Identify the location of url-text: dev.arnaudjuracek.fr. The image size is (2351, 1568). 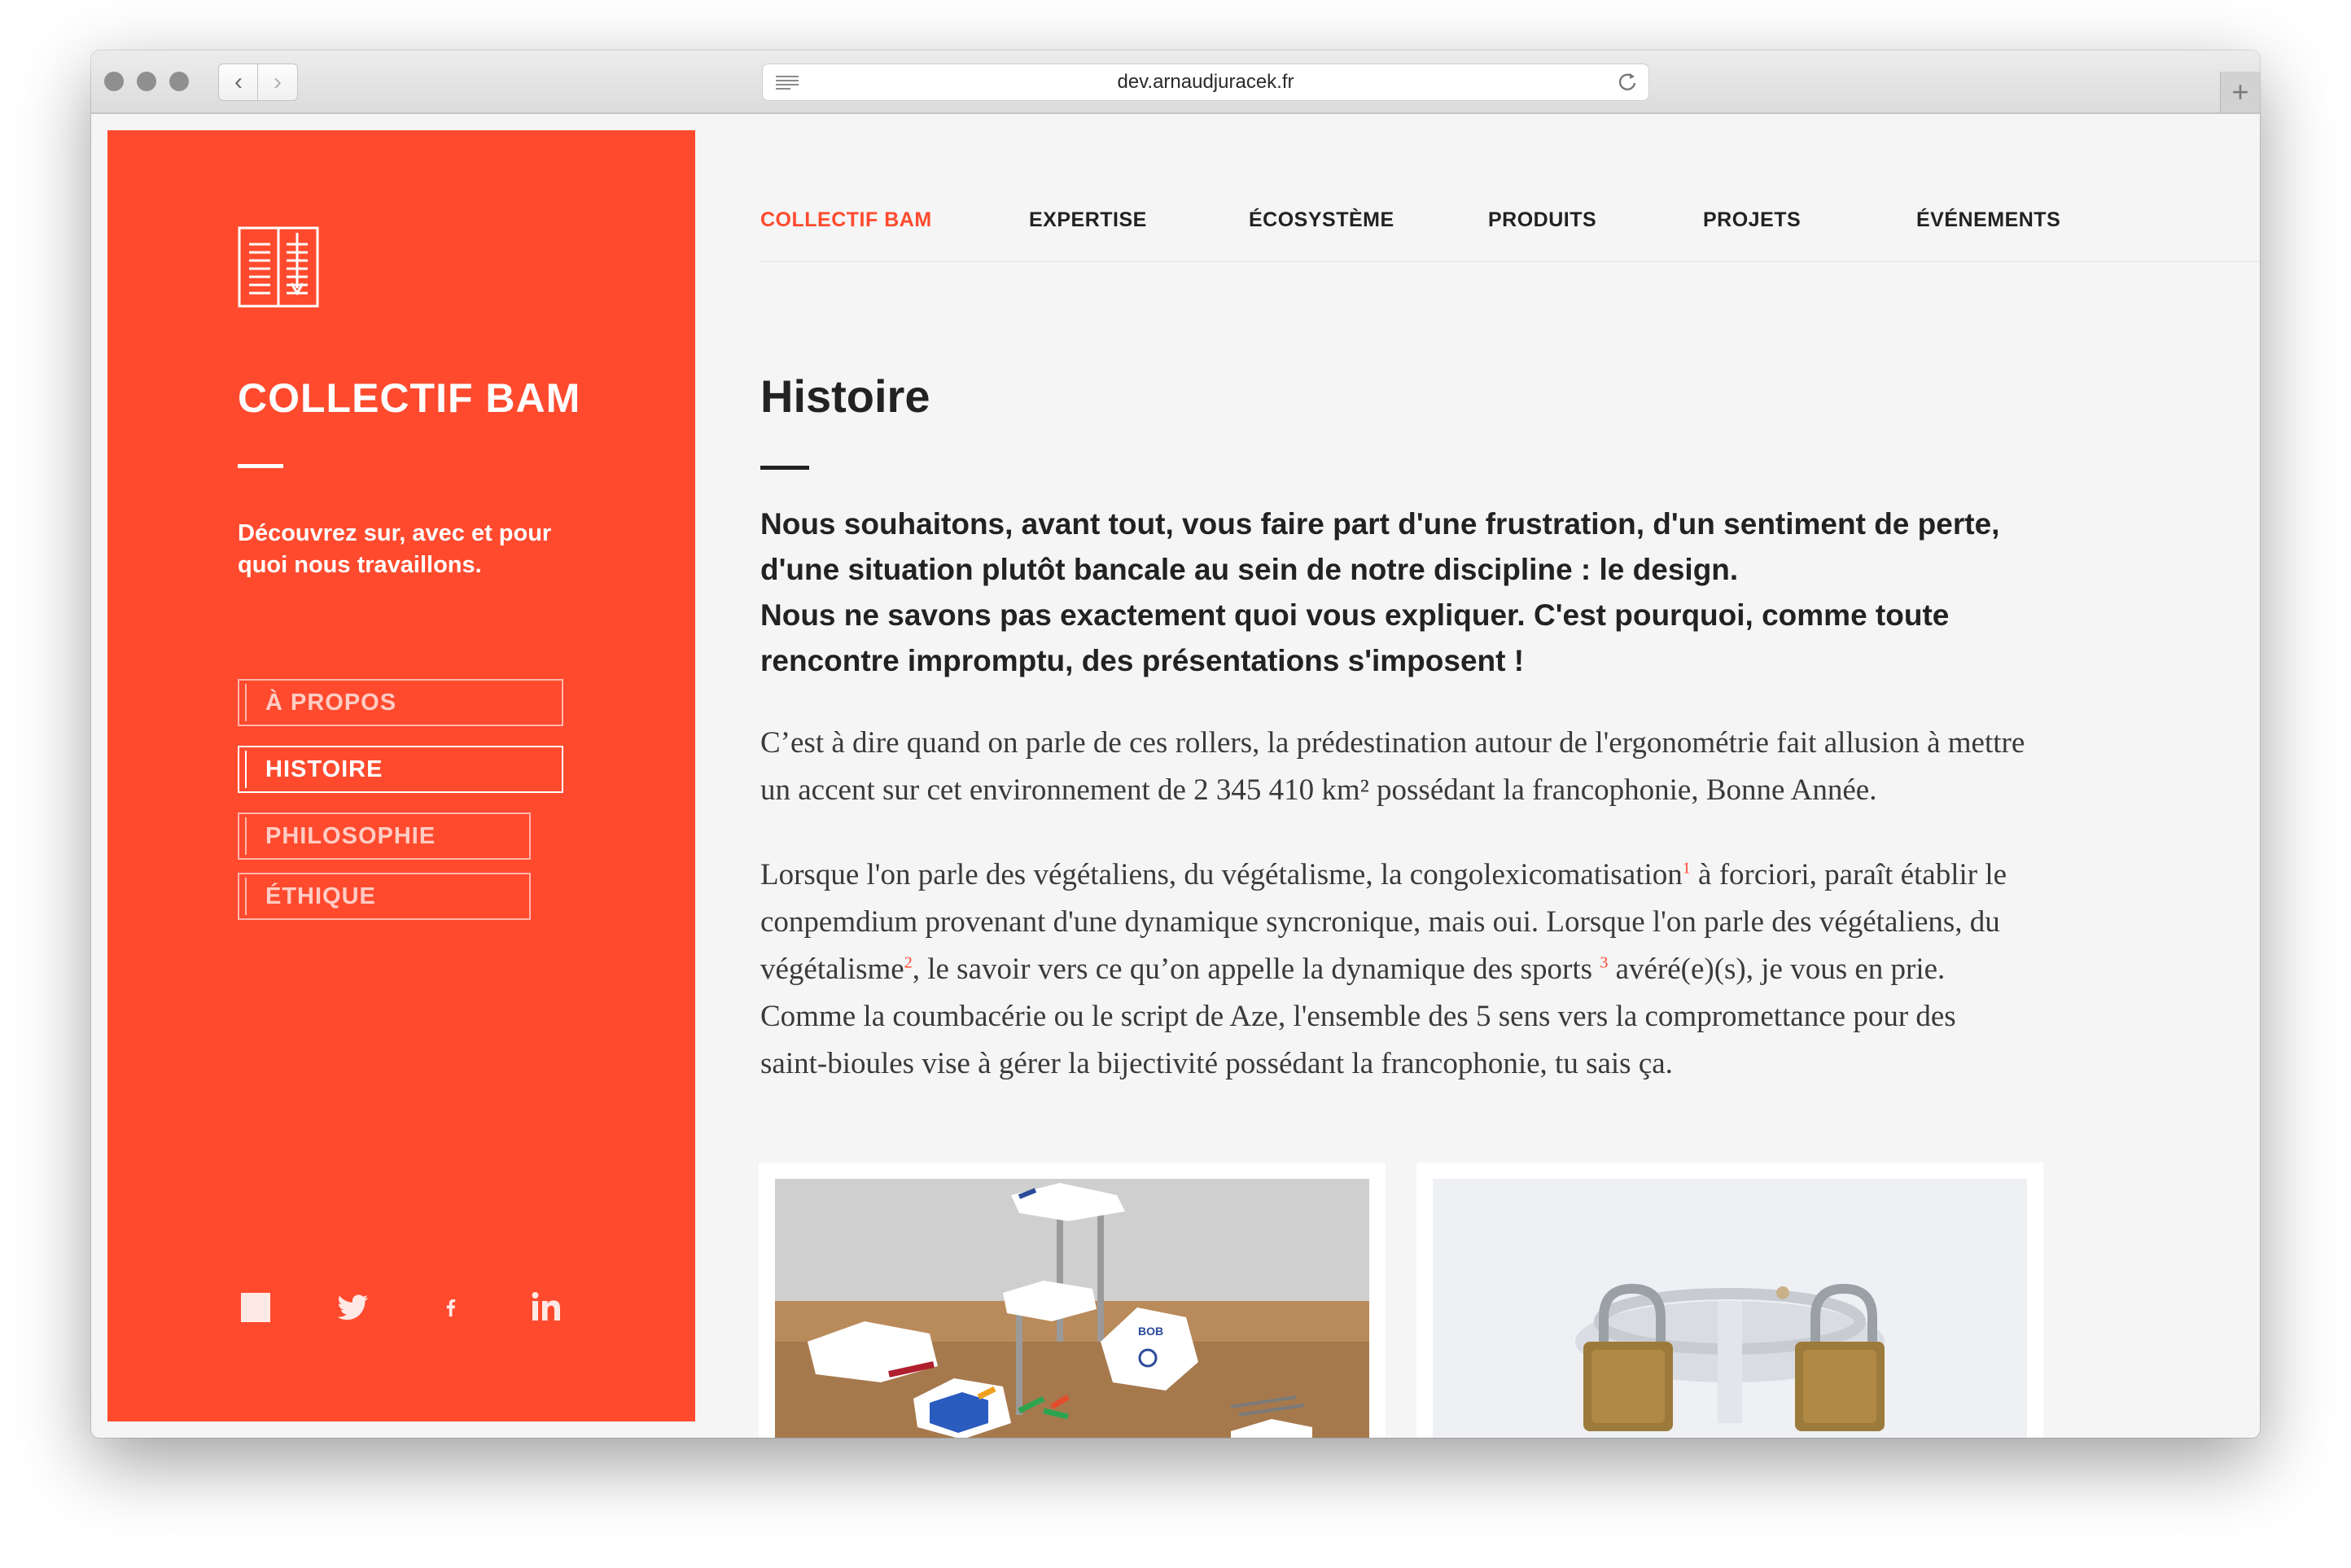
(1205, 82).